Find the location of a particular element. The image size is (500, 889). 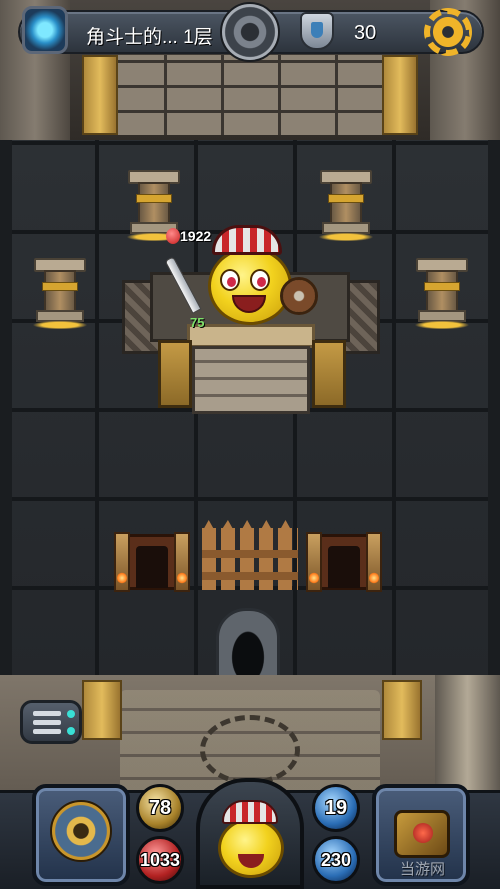

exit-gate is located at coordinates (248, 644).